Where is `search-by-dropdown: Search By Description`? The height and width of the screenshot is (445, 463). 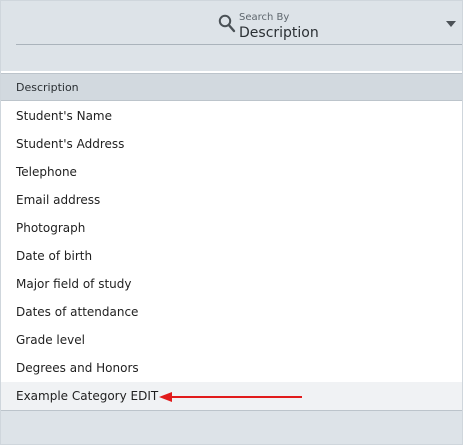
search-by-dropdown: Search By Description is located at coordinates (239, 23).